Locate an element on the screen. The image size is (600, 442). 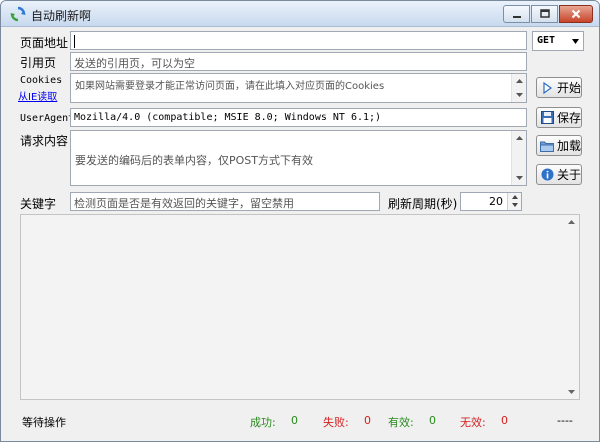
timer-display: ---- is located at coordinates (565, 420).